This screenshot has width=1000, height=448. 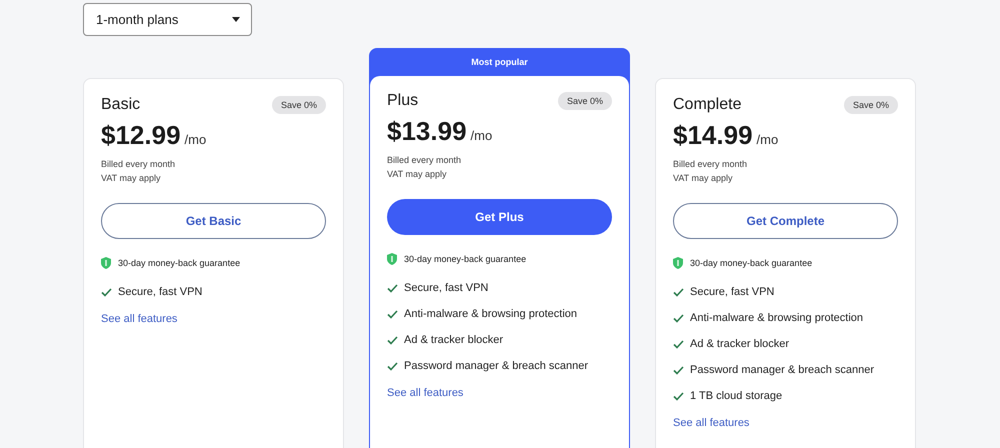 I want to click on plan-name: Plus, so click(x=402, y=101).